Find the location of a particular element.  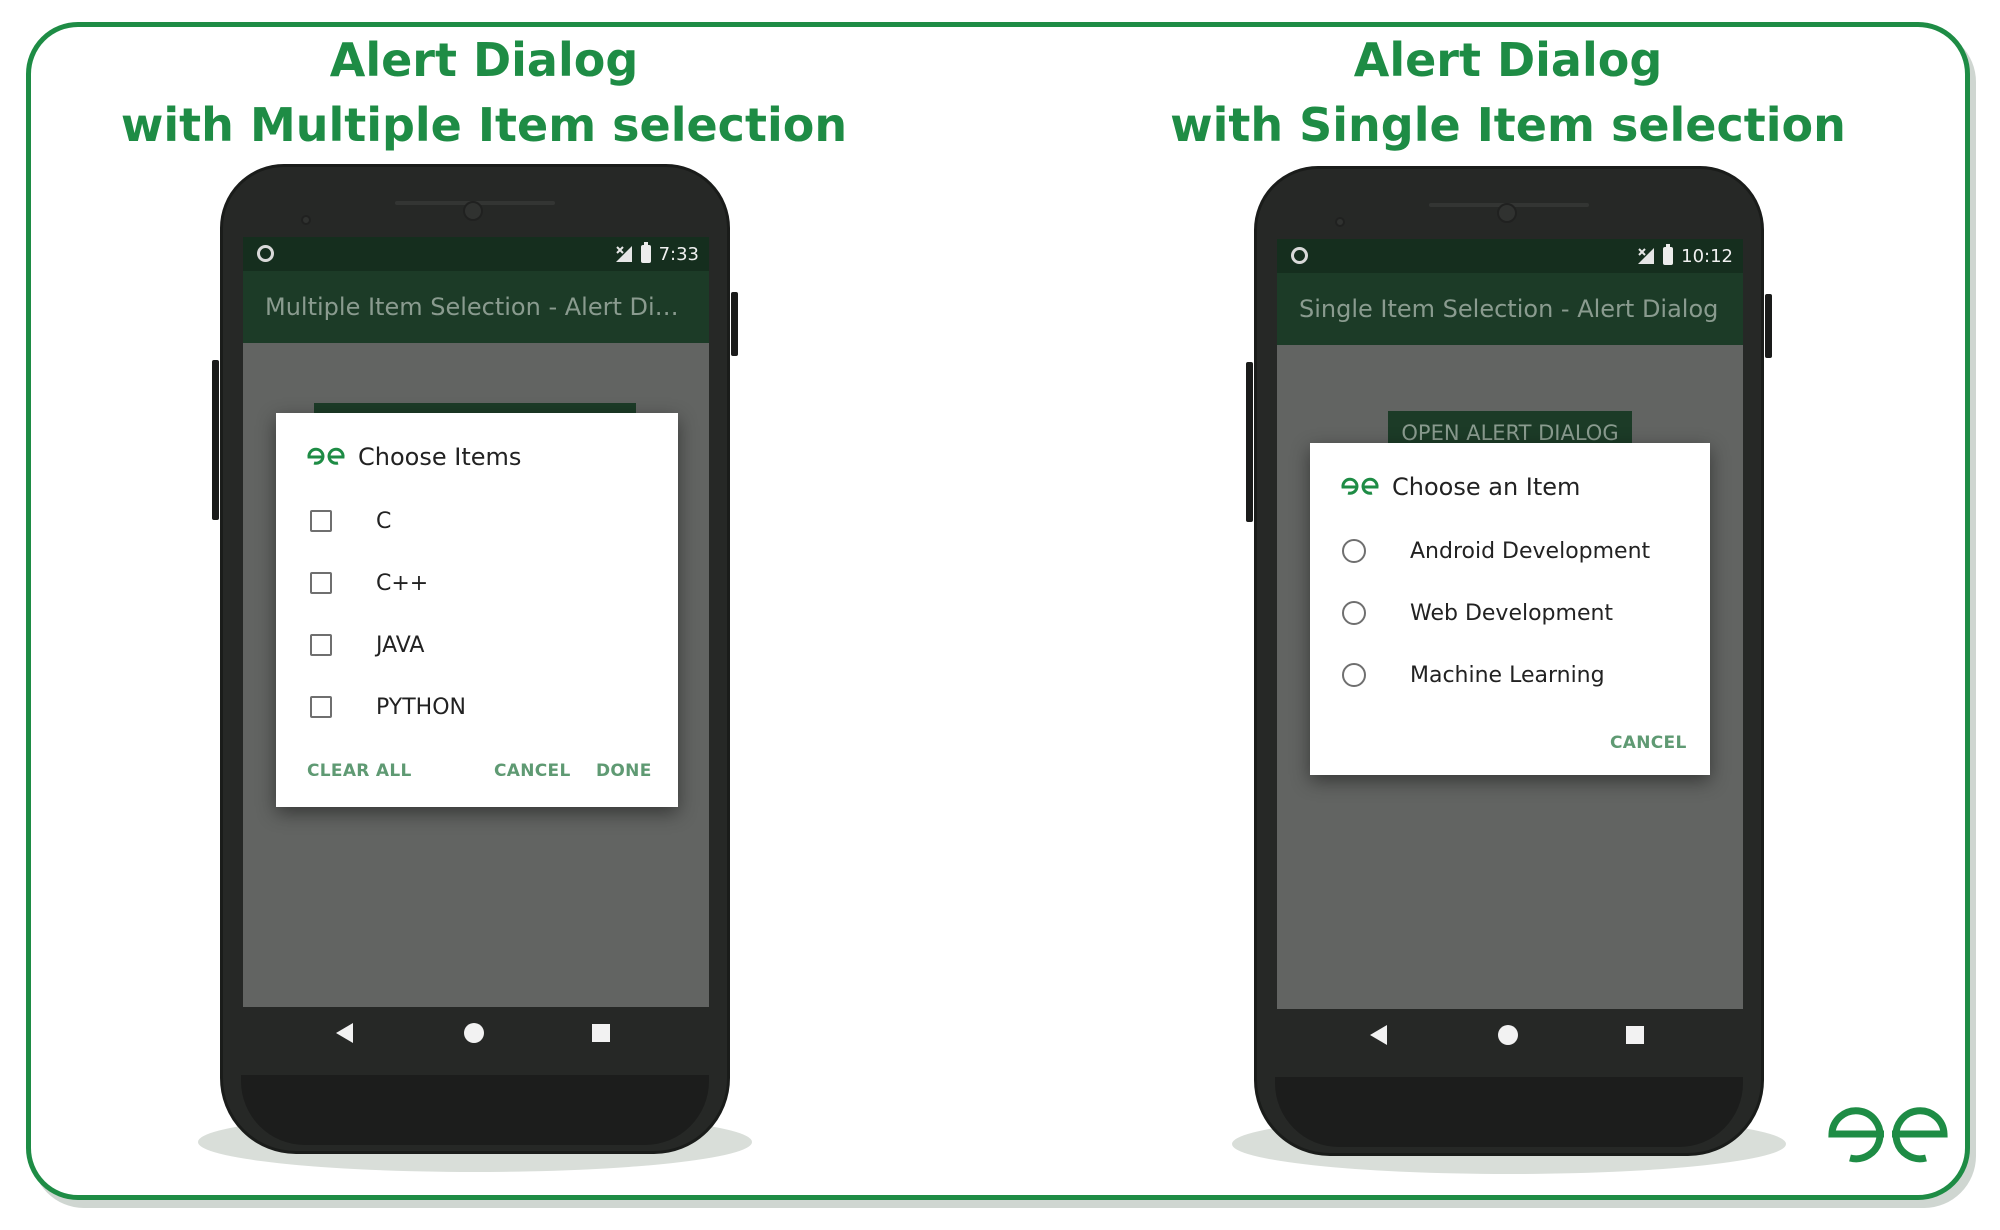

status-bar: 10:12 is located at coordinates (1510, 256).